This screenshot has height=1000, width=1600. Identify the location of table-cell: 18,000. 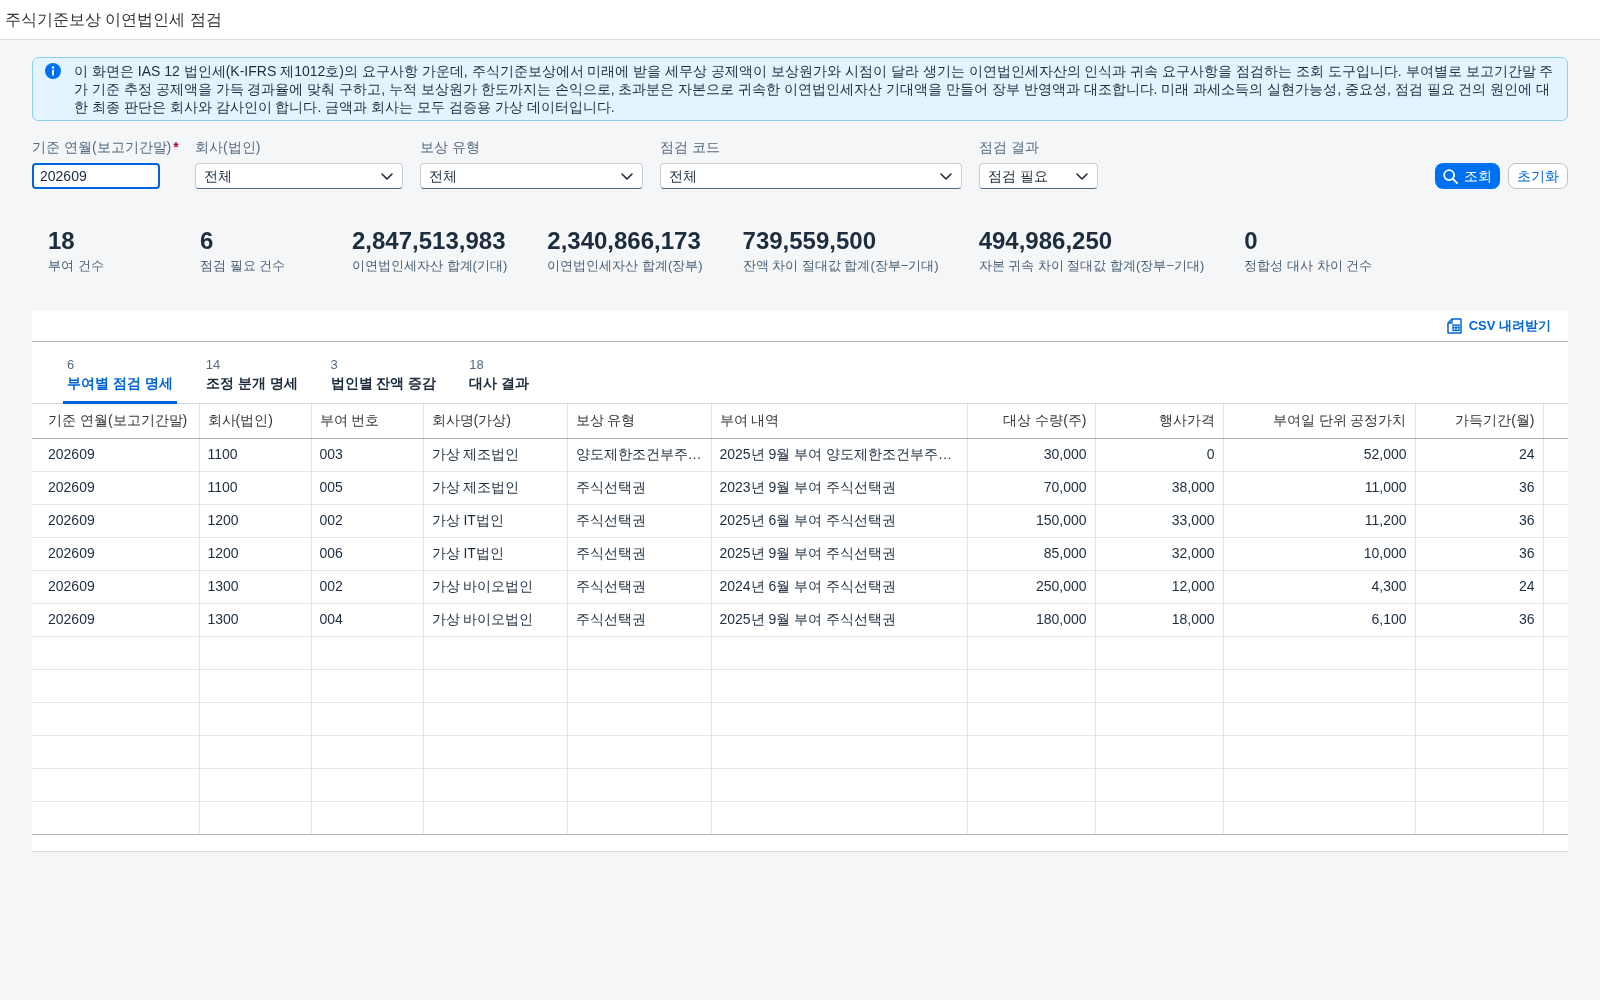
(1159, 619).